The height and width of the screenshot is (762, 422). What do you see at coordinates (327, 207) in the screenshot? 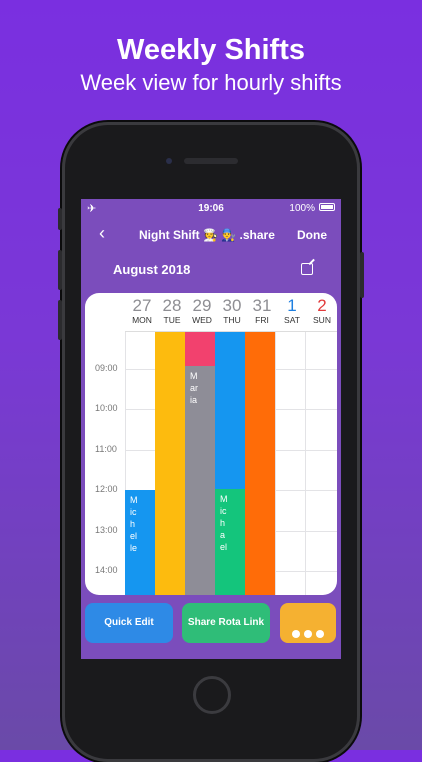
I see `battery-icon` at bounding box center [327, 207].